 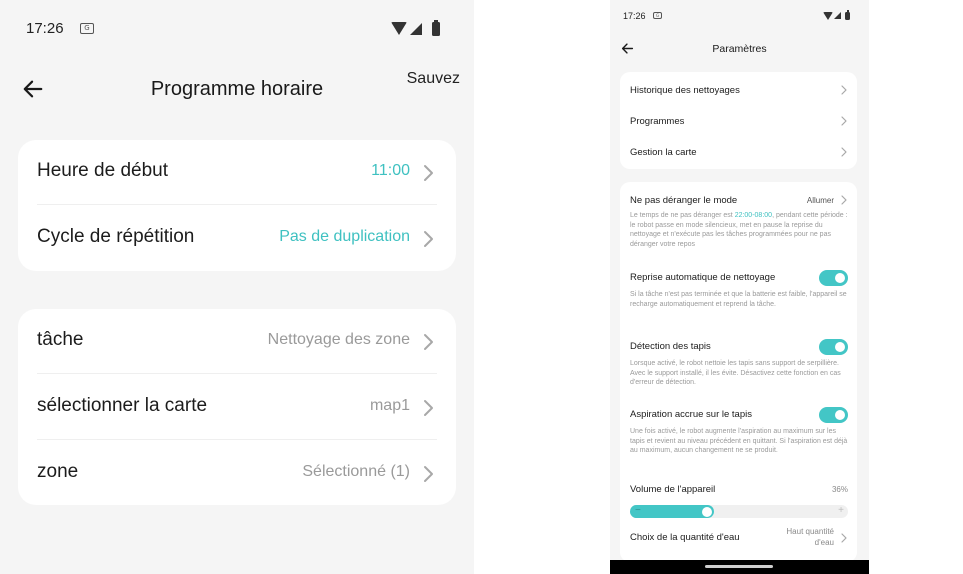 What do you see at coordinates (237, 172) in the screenshot?
I see `start-time-row: Heure de début 11:00` at bounding box center [237, 172].